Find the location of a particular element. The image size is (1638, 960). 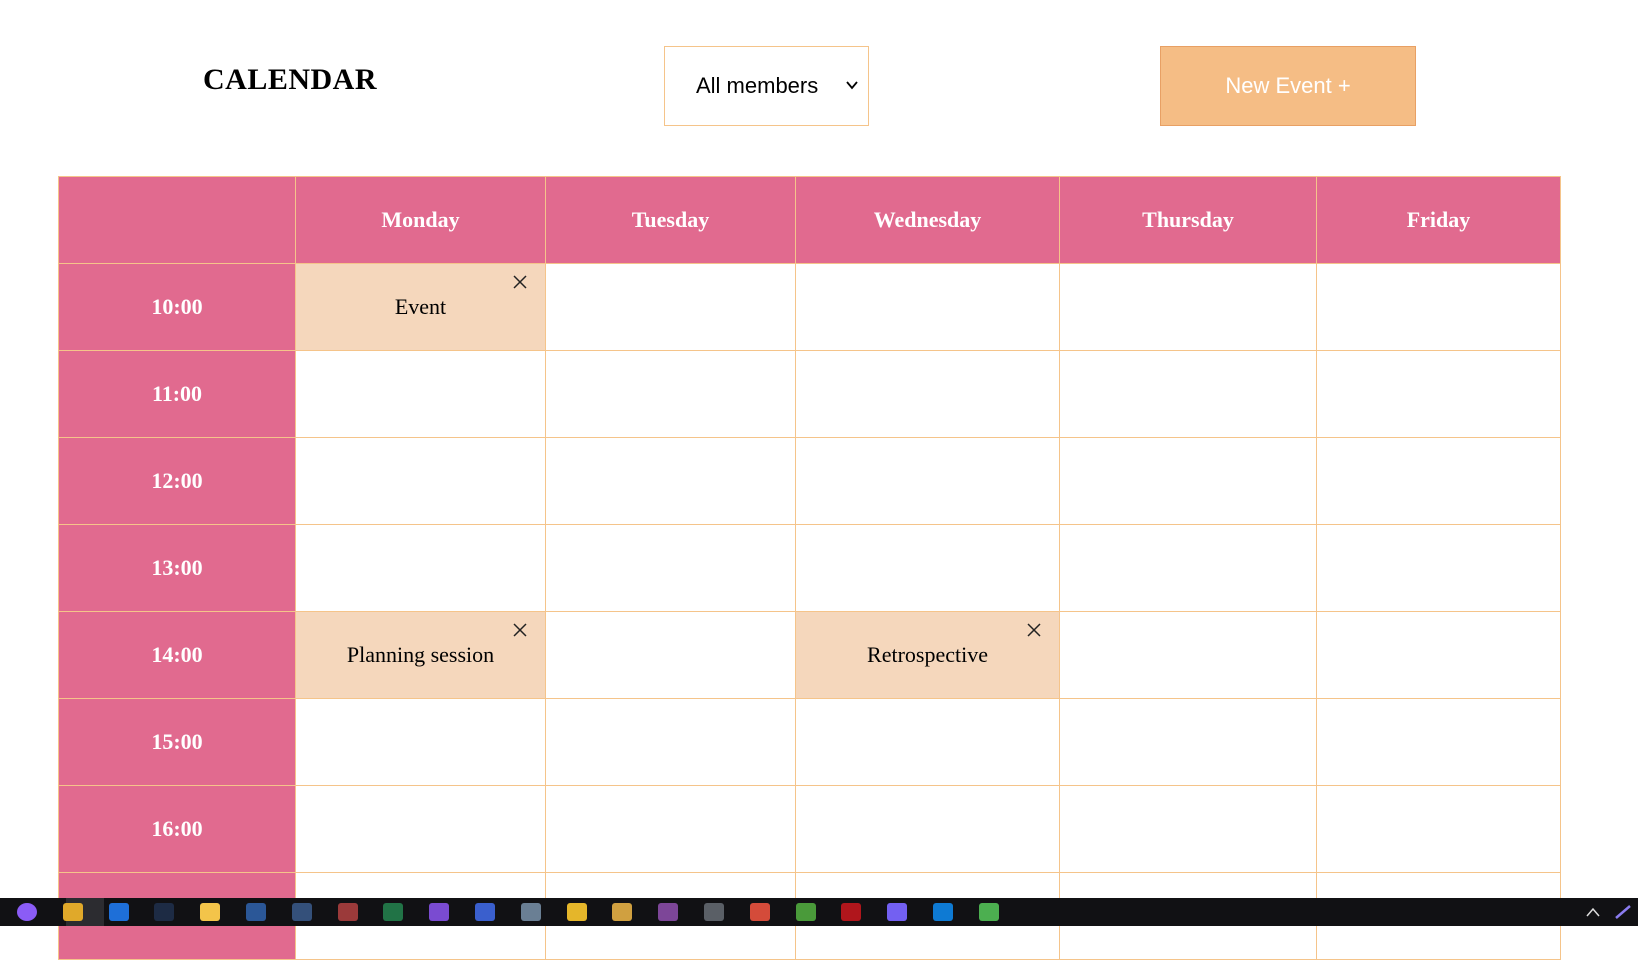

event-cell: Planning session is located at coordinates (420, 655).